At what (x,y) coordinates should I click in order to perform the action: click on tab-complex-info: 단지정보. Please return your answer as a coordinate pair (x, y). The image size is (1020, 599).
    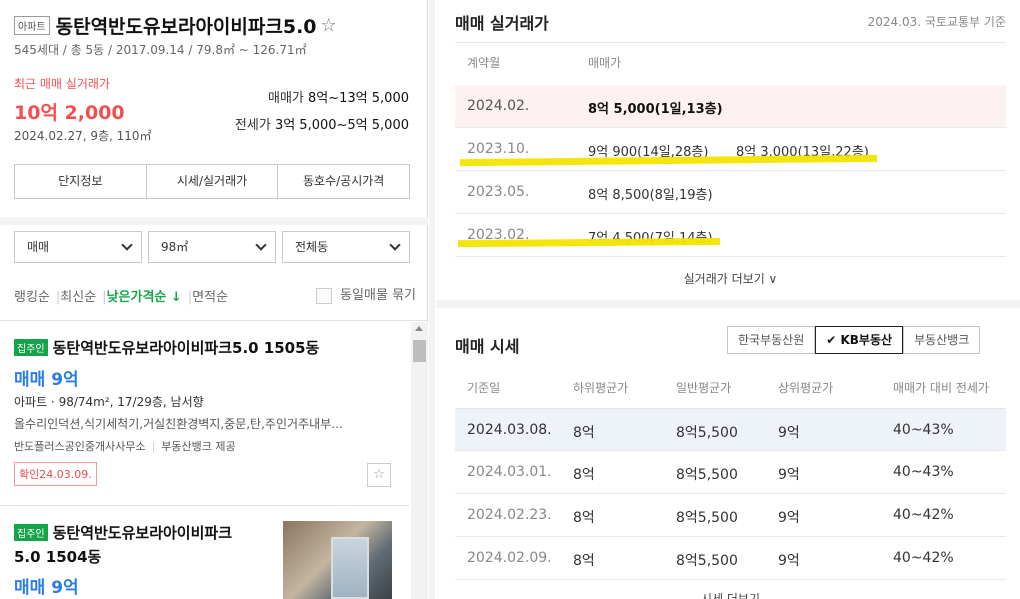
    Looking at the image, I should click on (81, 181).